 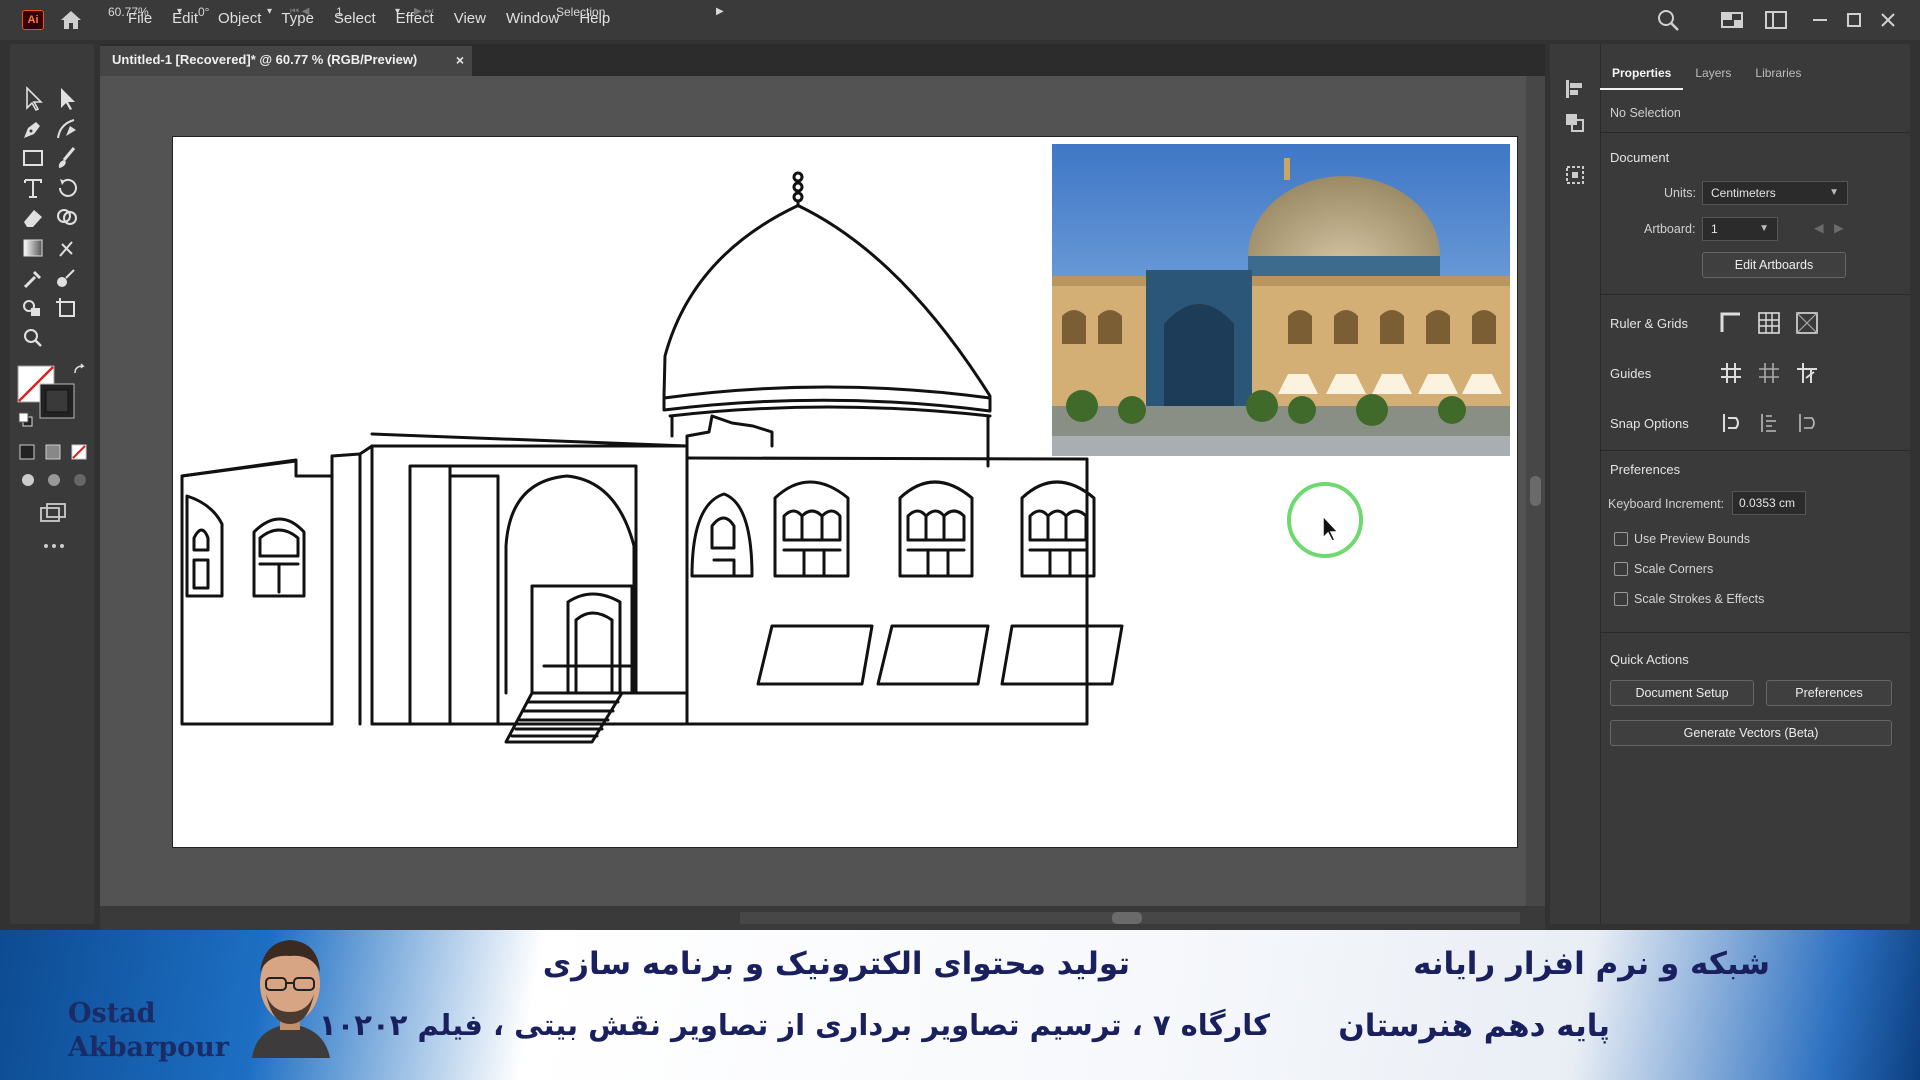 I want to click on blend-tool-icon, so click(x=67, y=278).